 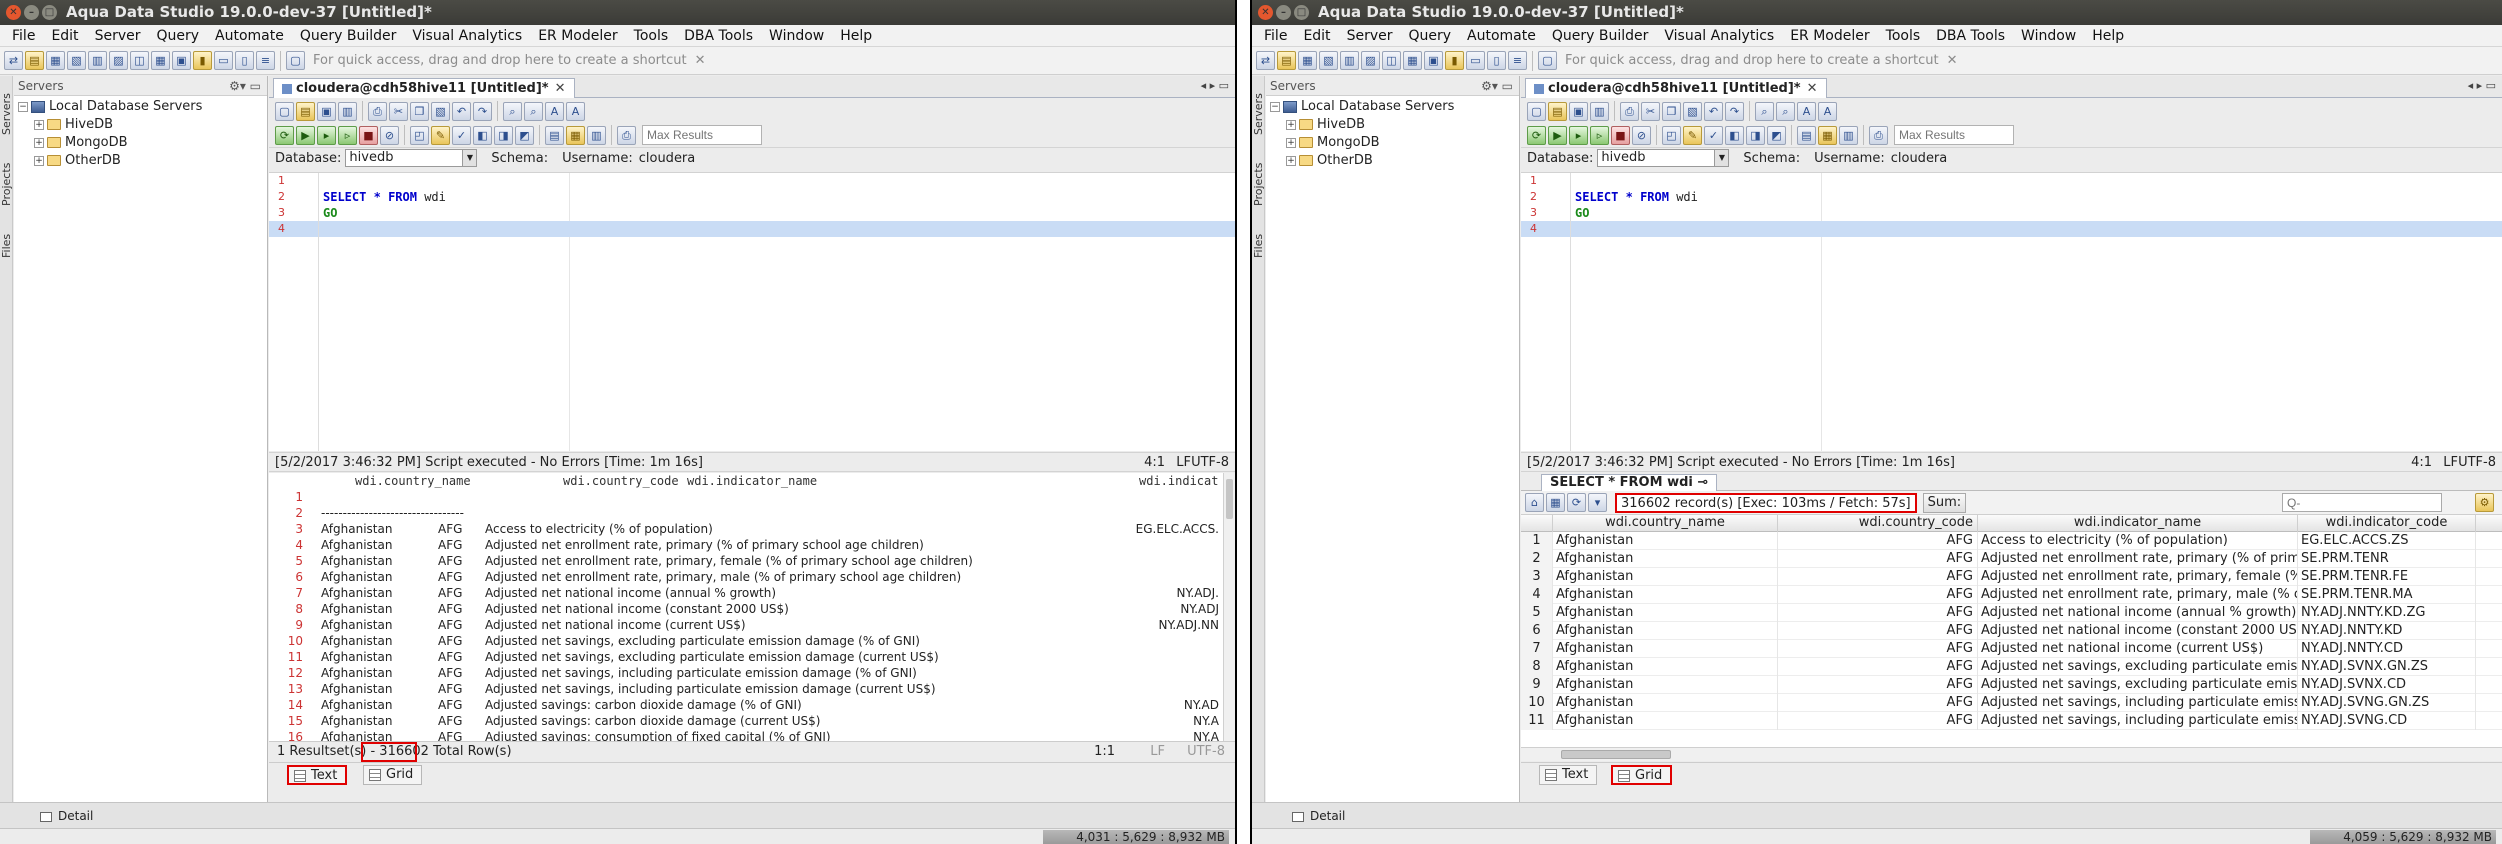 What do you see at coordinates (6, 246) in the screenshot?
I see `dock-tab-files: Files` at bounding box center [6, 246].